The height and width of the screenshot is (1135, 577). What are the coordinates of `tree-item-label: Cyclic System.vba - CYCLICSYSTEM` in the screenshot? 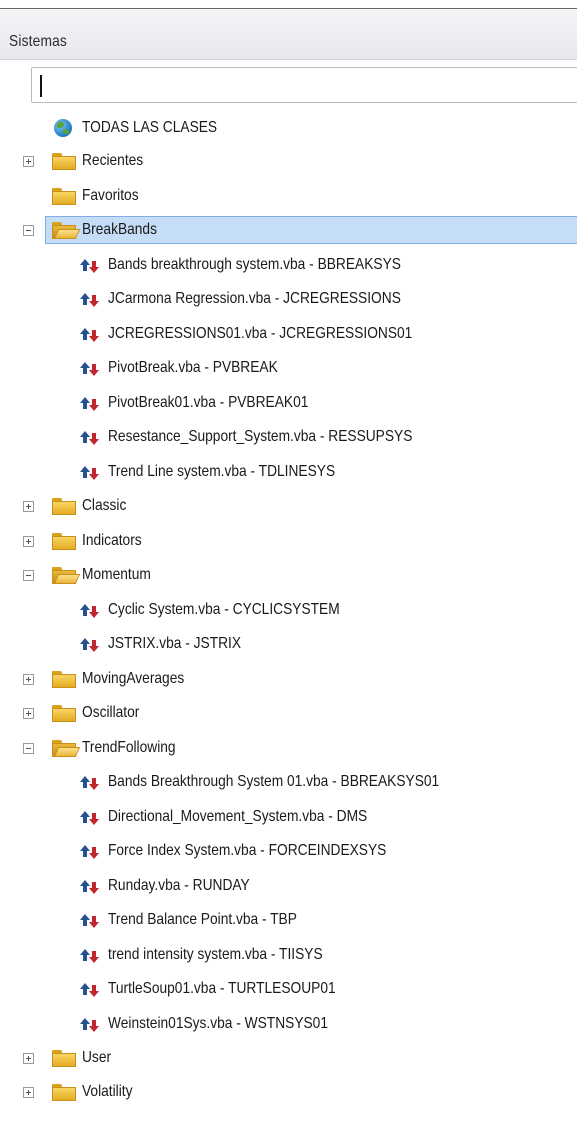 It's located at (224, 609).